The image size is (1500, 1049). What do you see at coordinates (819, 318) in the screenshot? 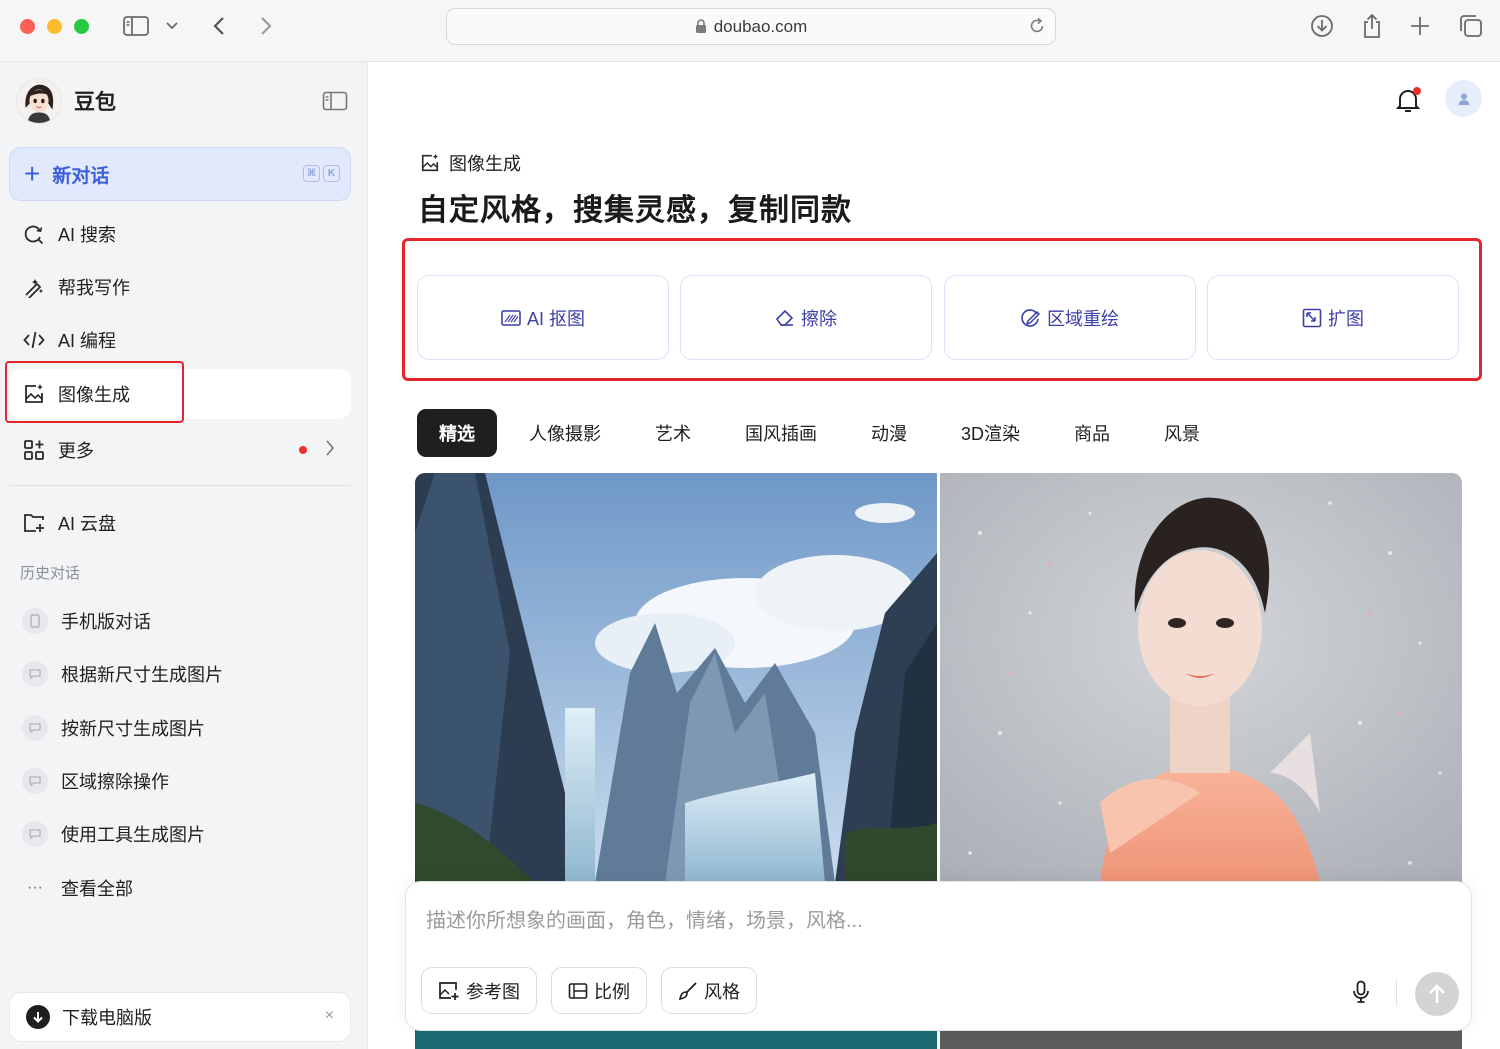
I see `tool-label: 擦除` at bounding box center [819, 318].